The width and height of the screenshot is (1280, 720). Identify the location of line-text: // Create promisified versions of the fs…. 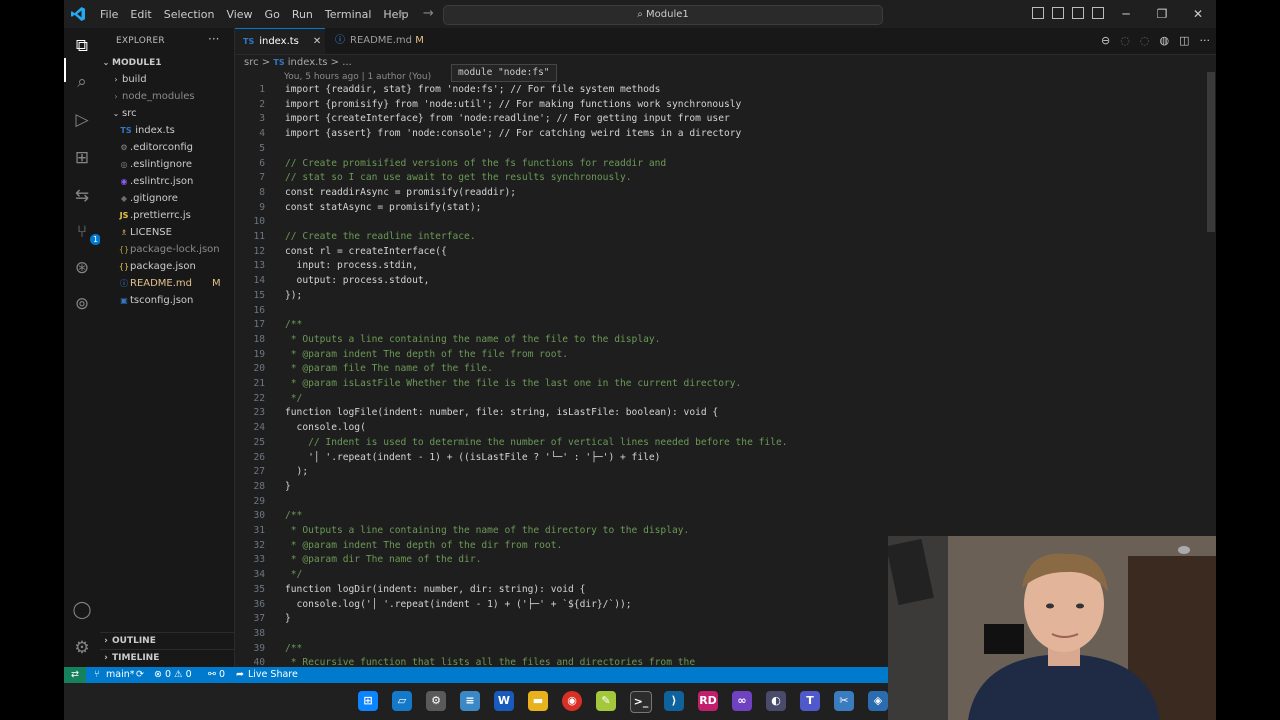
(476, 163).